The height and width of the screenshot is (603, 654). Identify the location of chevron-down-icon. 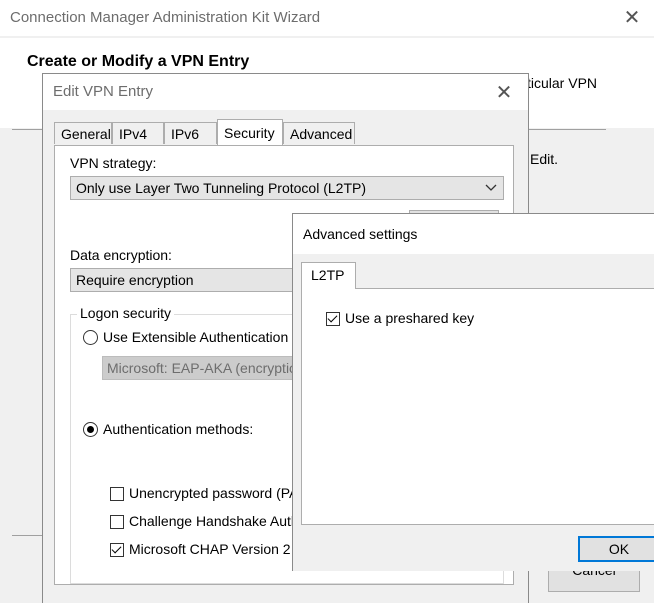
(491, 191).